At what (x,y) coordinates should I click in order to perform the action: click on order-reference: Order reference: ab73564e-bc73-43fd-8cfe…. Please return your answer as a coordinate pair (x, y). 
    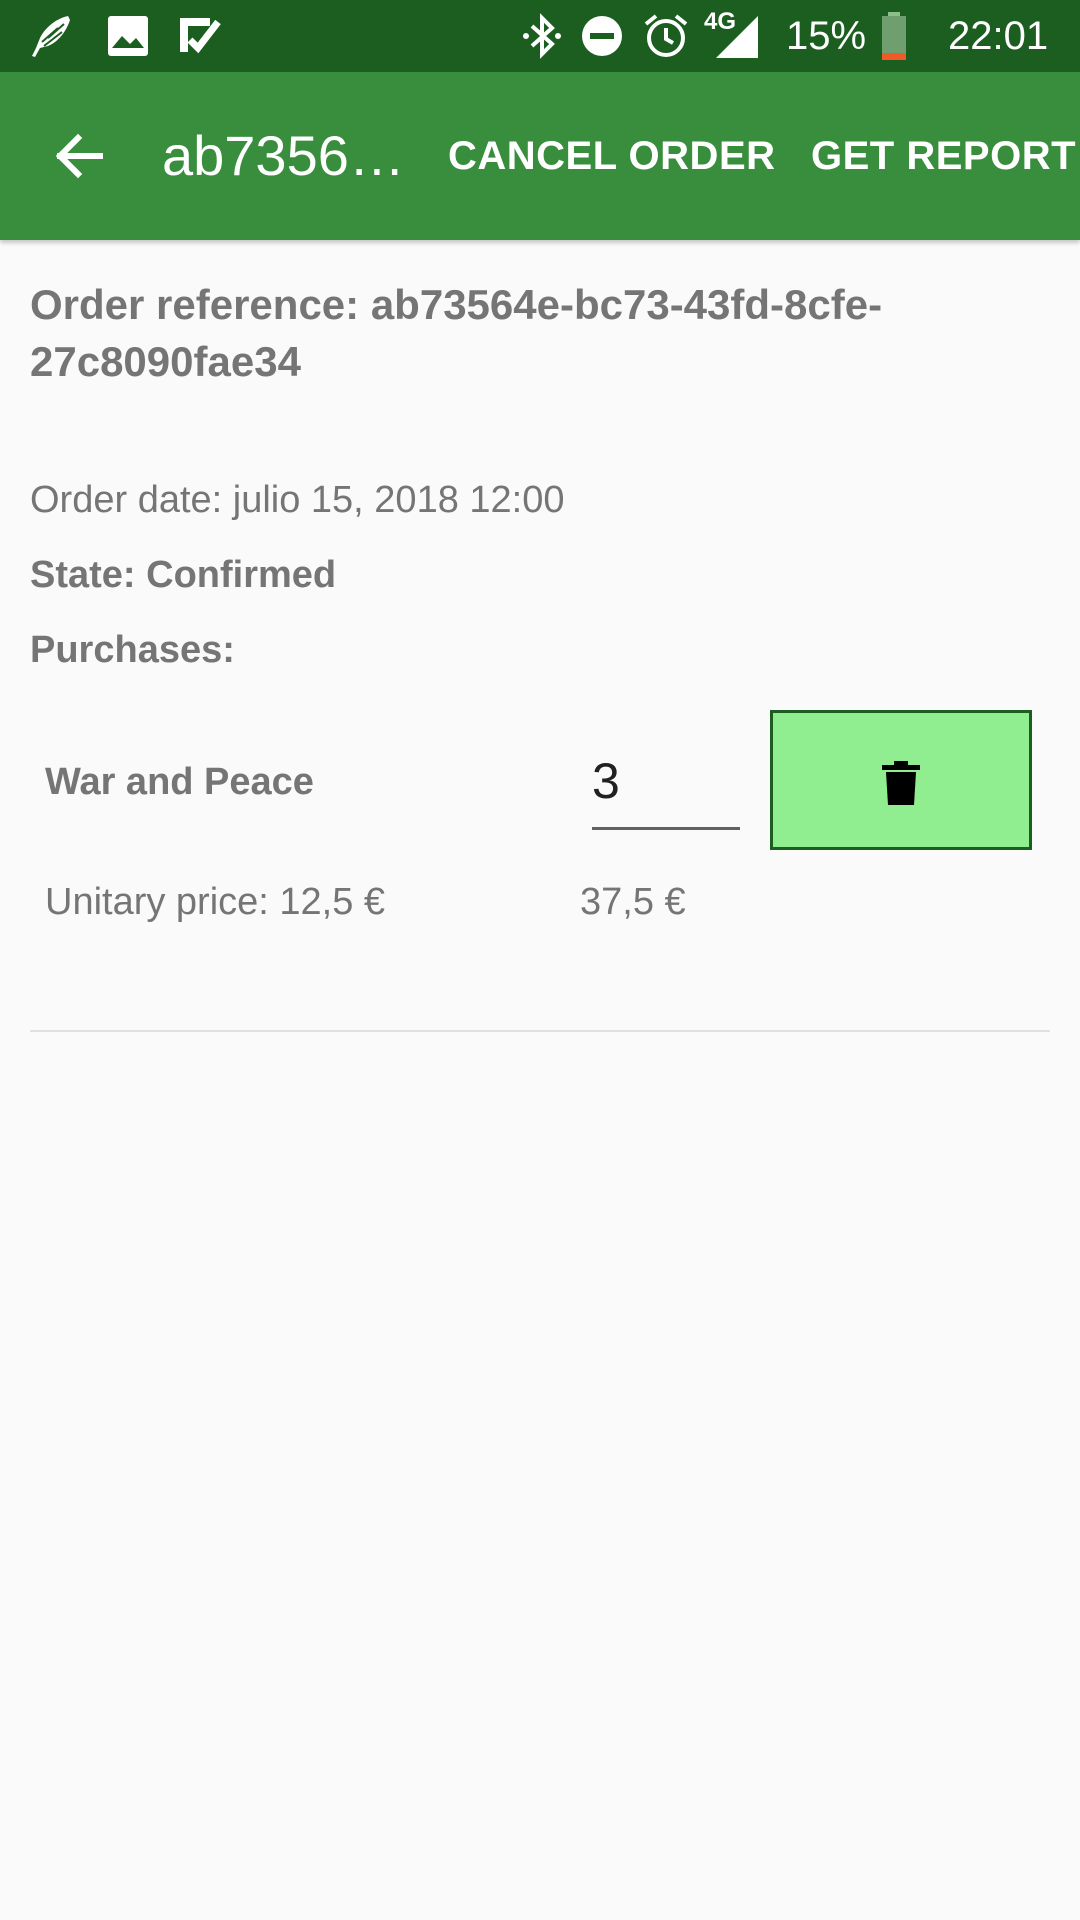
    Looking at the image, I should click on (456, 333).